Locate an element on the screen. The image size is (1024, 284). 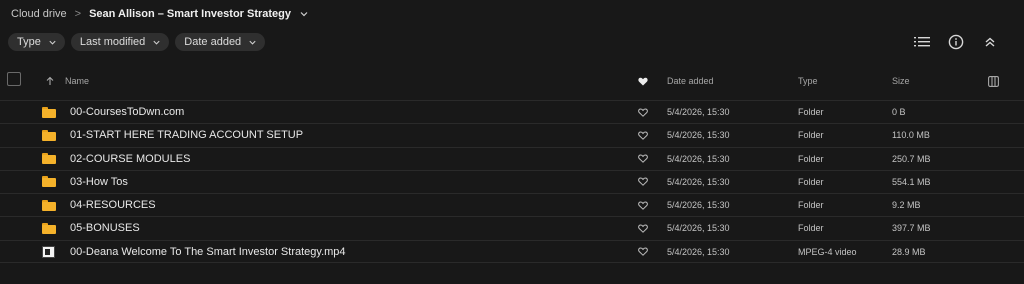
breadcrumb-current-folder: Sean Allison – Smart Investor Strategy is located at coordinates (190, 14).